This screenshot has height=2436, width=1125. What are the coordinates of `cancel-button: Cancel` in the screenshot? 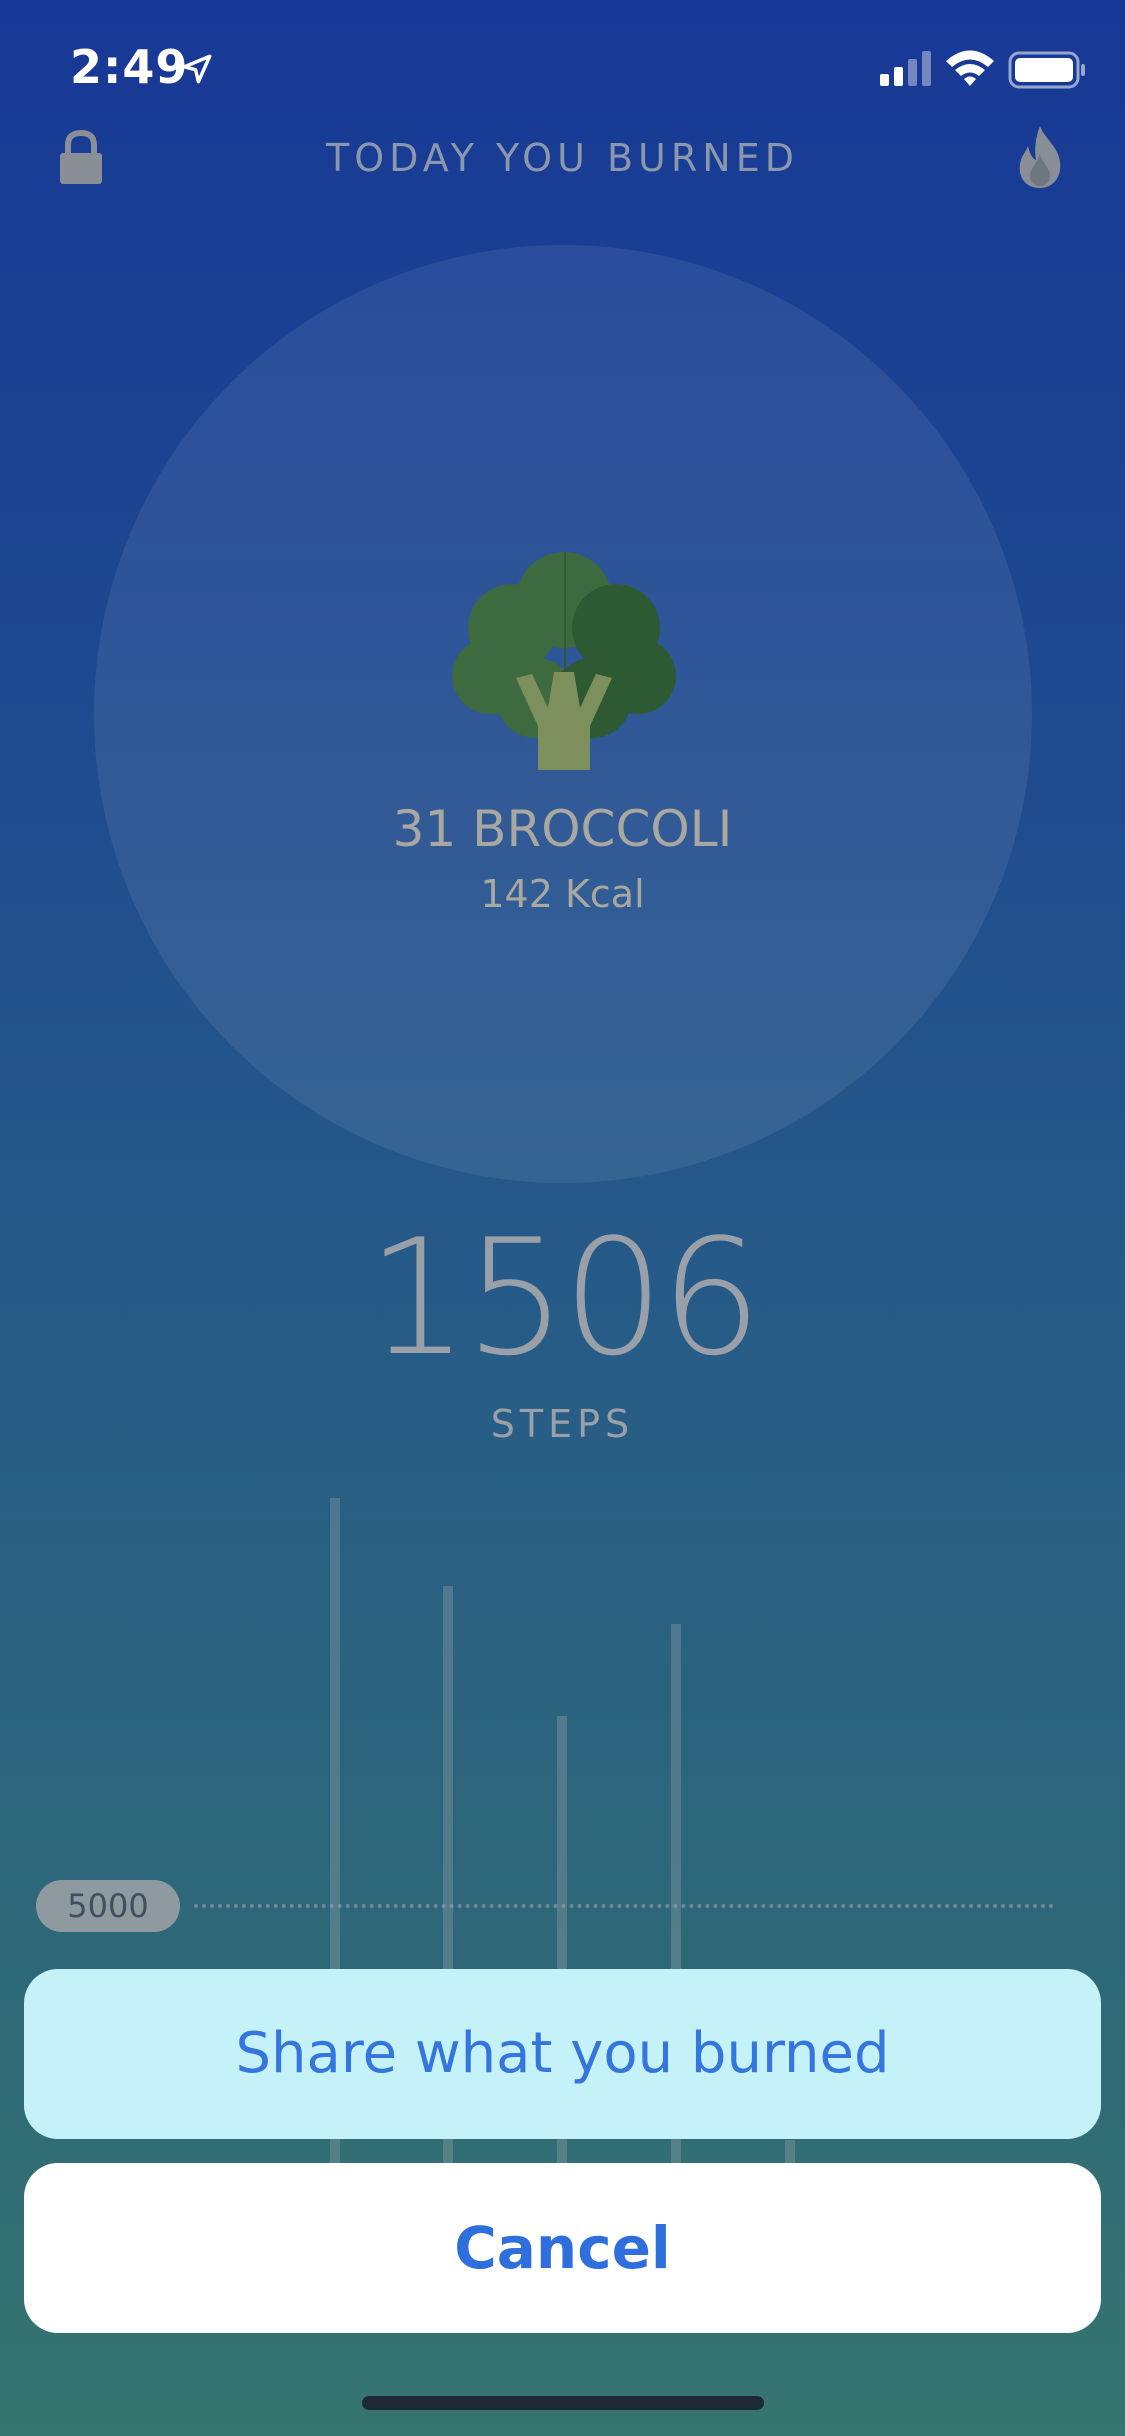 It's located at (562, 2248).